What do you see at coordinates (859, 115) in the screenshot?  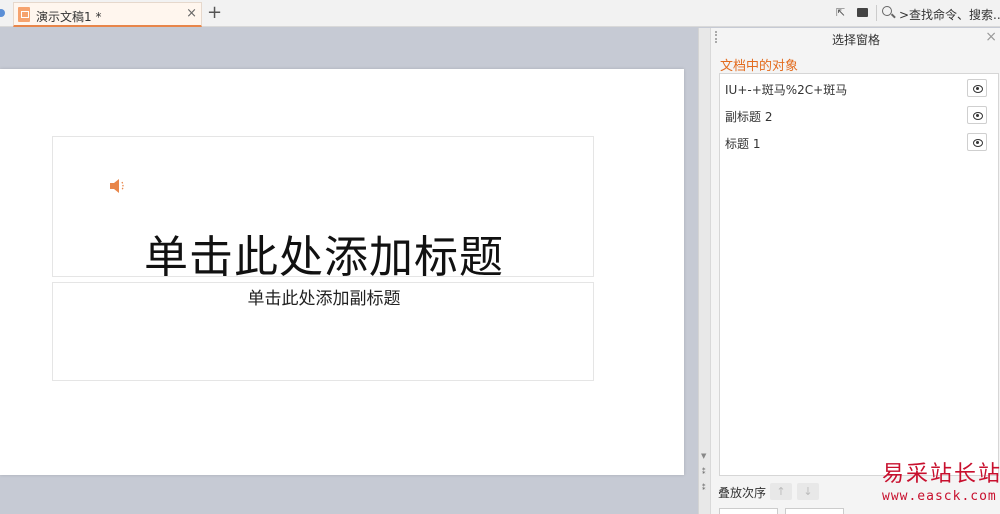 I see `list-item: 副标题 2` at bounding box center [859, 115].